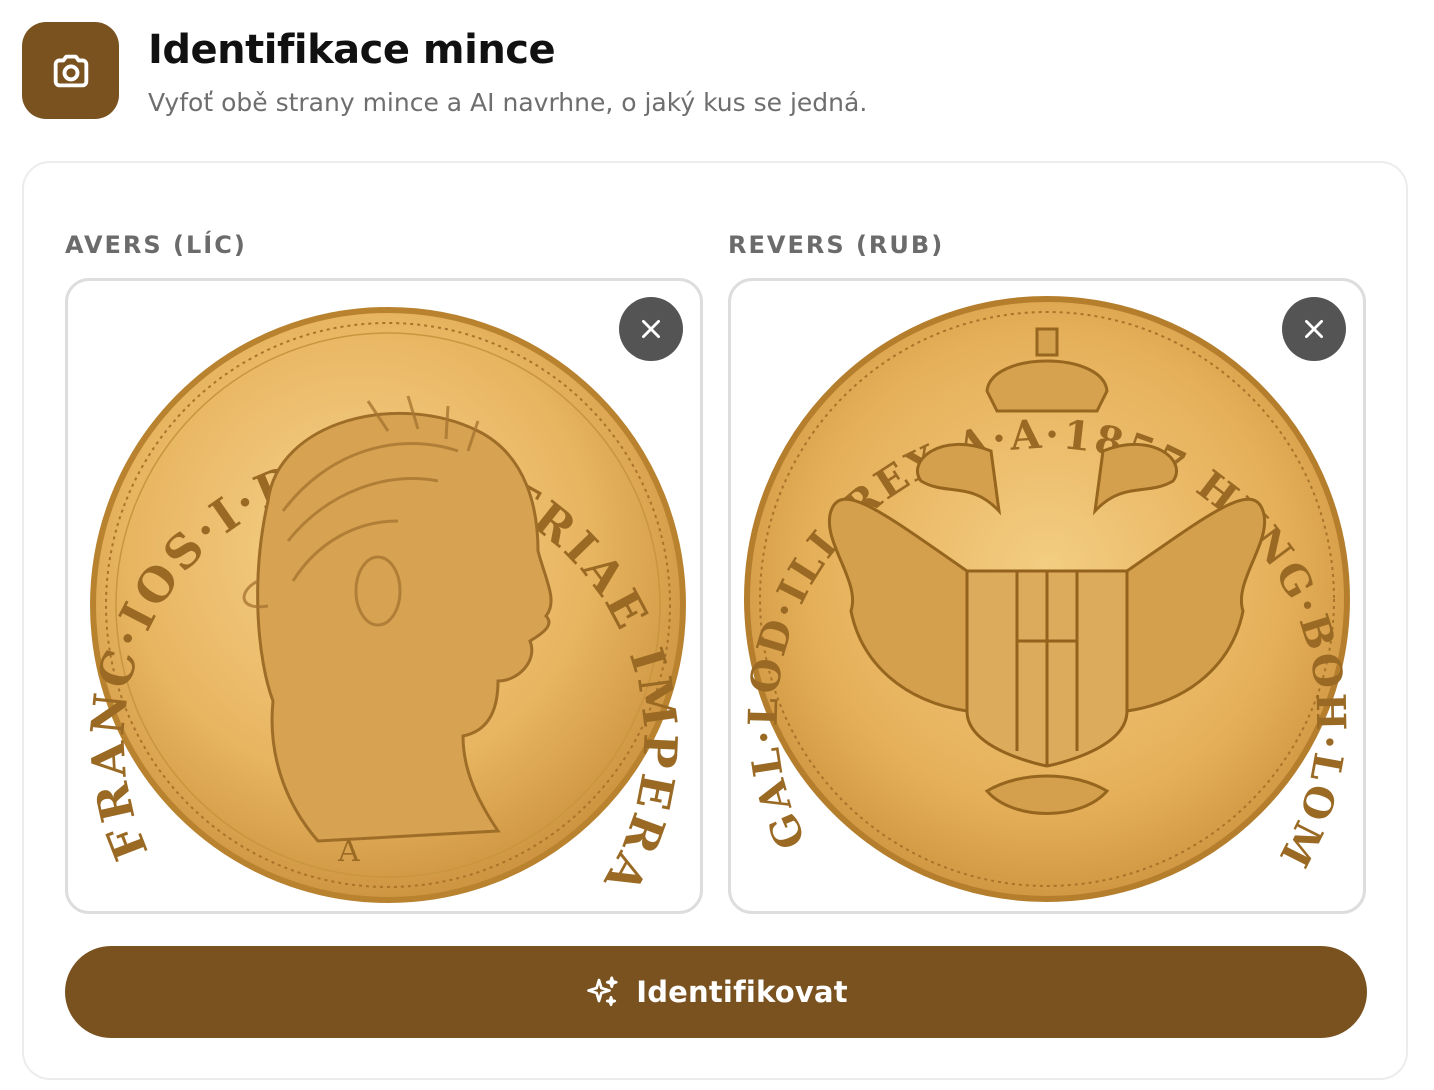  I want to click on identify-button: Identifikovat, so click(716, 992).